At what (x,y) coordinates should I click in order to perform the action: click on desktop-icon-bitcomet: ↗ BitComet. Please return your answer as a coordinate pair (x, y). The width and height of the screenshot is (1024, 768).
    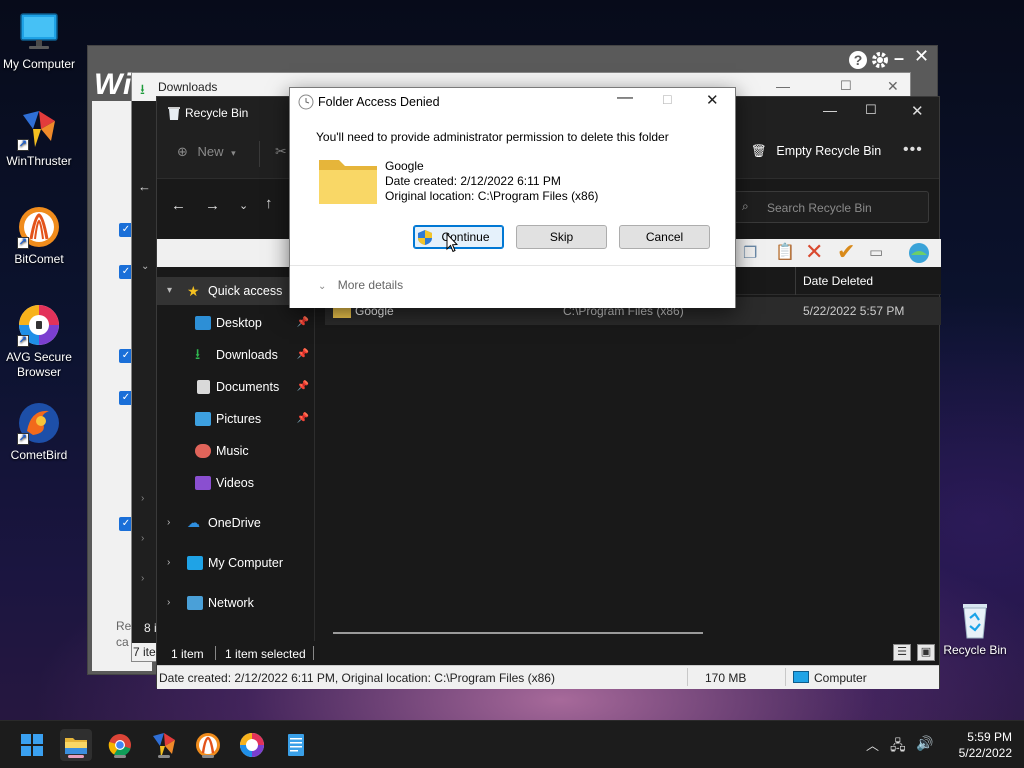
    Looking at the image, I should click on (39, 236).